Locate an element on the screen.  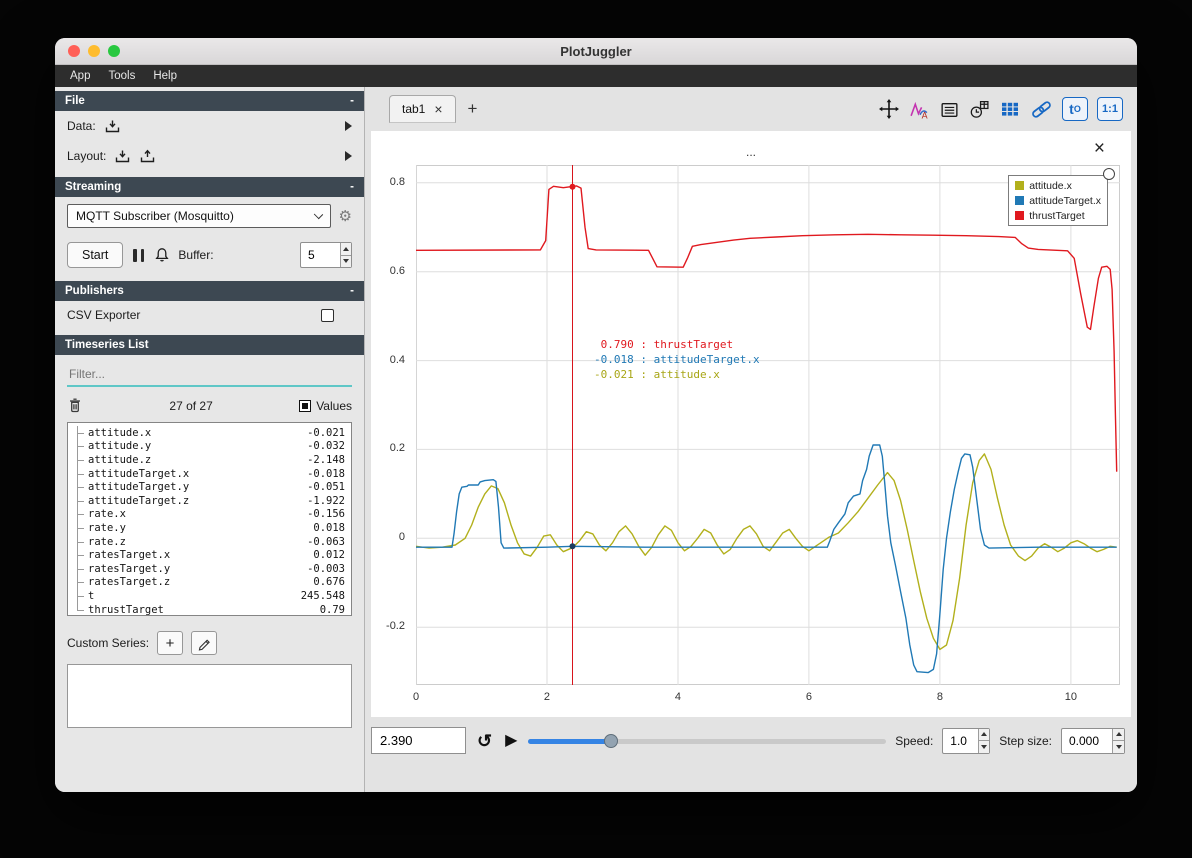
pause-icon is located at coordinates (138, 255).